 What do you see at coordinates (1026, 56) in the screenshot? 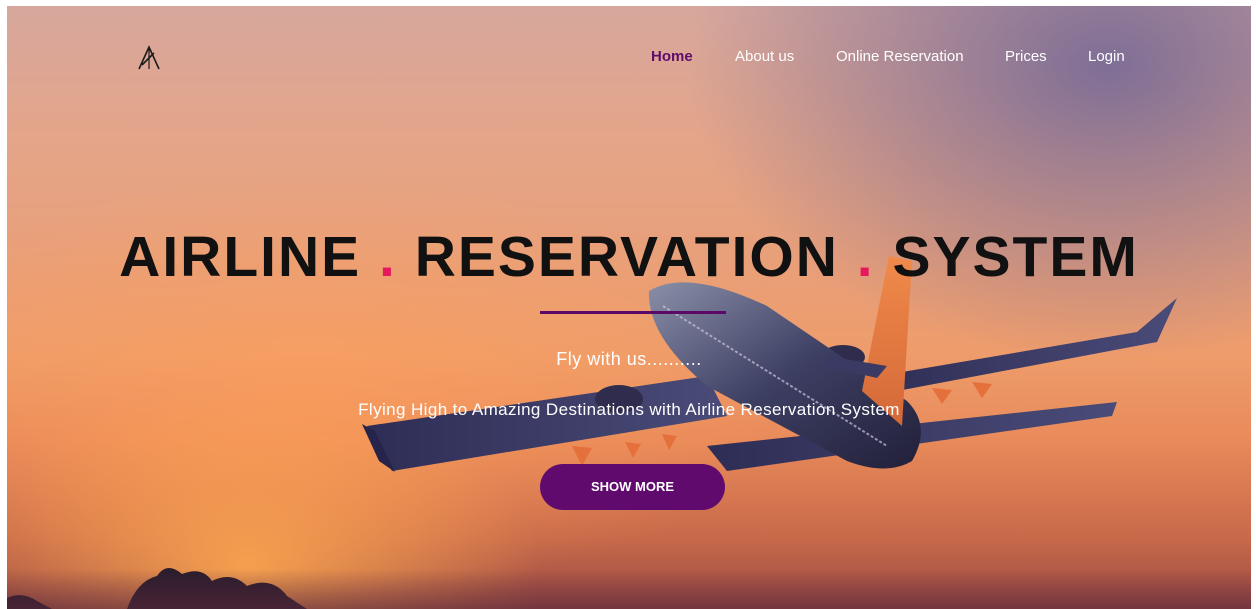
I see `nav-prices-link: Prices` at bounding box center [1026, 56].